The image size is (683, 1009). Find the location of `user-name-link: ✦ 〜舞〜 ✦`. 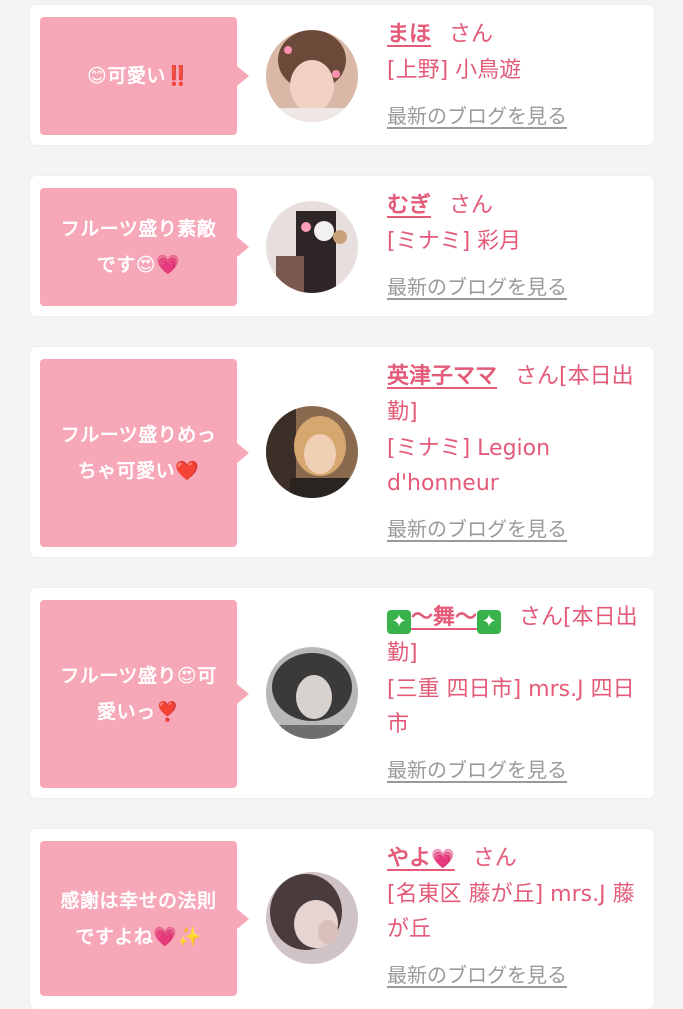

user-name-link: ✦ 〜舞〜 ✦ is located at coordinates (444, 619).